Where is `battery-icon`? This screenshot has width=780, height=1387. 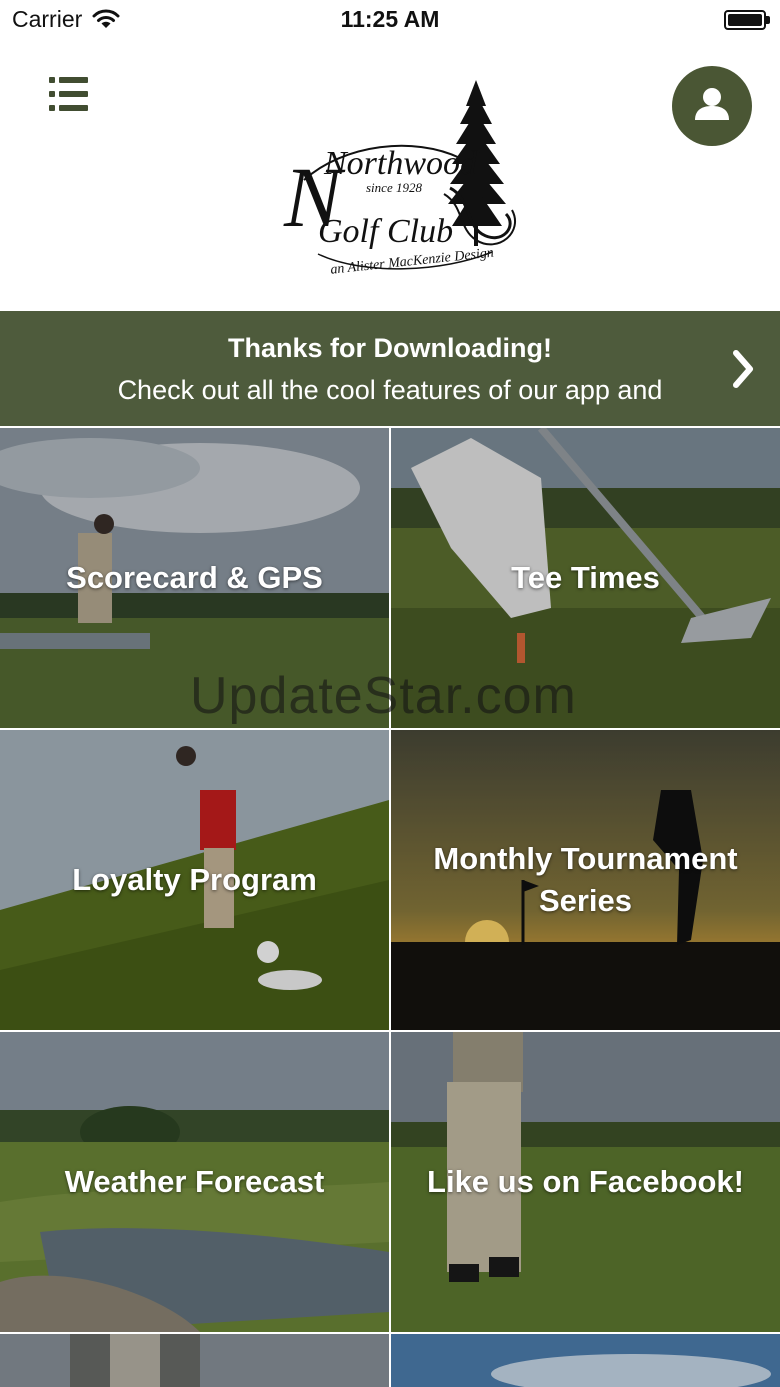 battery-icon is located at coordinates (747, 20).